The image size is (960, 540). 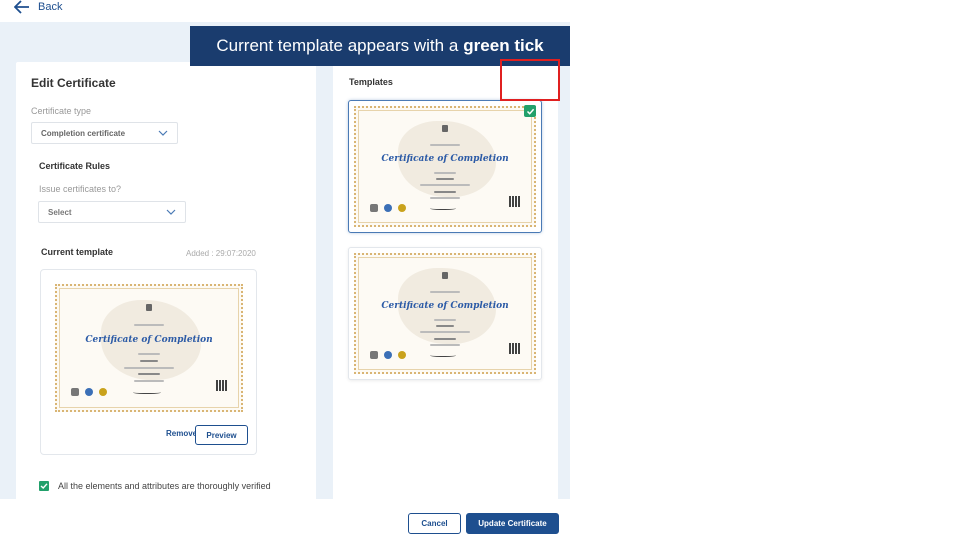 I want to click on current-template-card: Certificate of Completion Remove Preview, so click(x=148, y=362).